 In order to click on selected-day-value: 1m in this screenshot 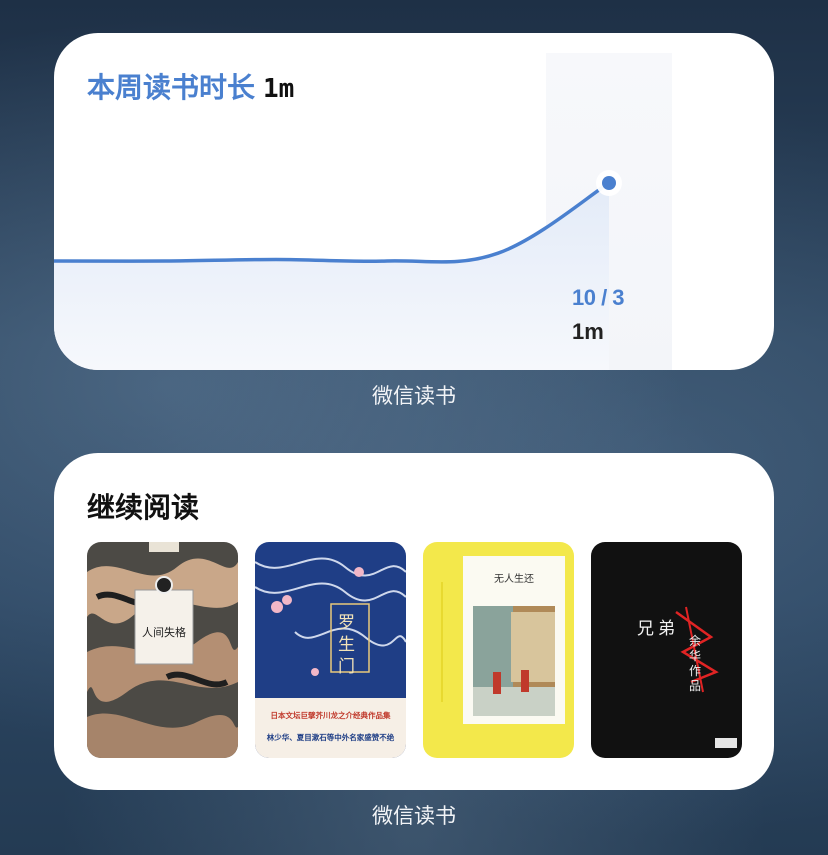, I will do `click(588, 331)`.